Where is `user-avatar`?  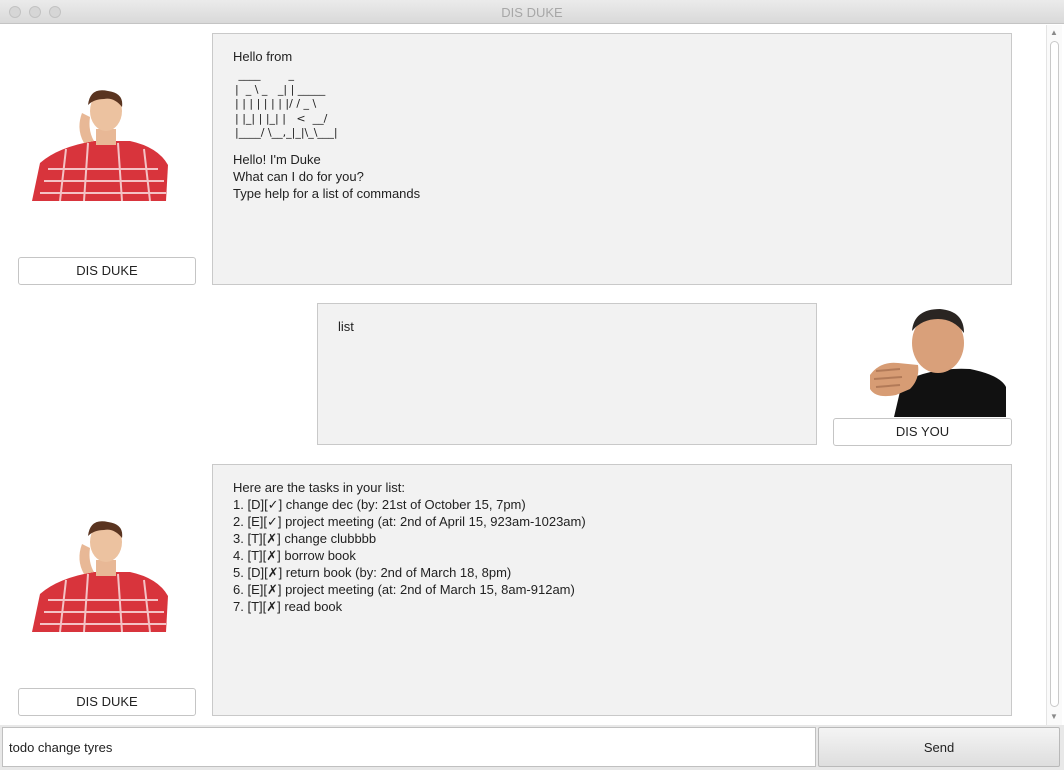 user-avatar is located at coordinates (923, 360).